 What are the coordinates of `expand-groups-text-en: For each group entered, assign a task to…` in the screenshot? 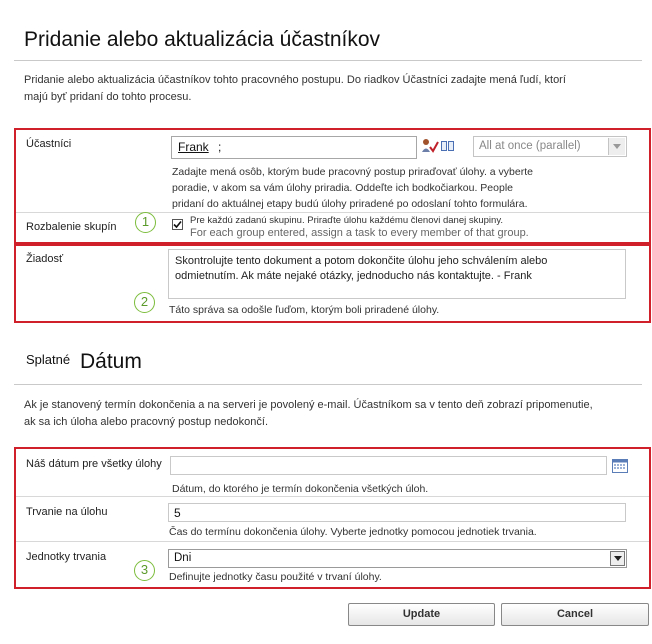 It's located at (359, 233).